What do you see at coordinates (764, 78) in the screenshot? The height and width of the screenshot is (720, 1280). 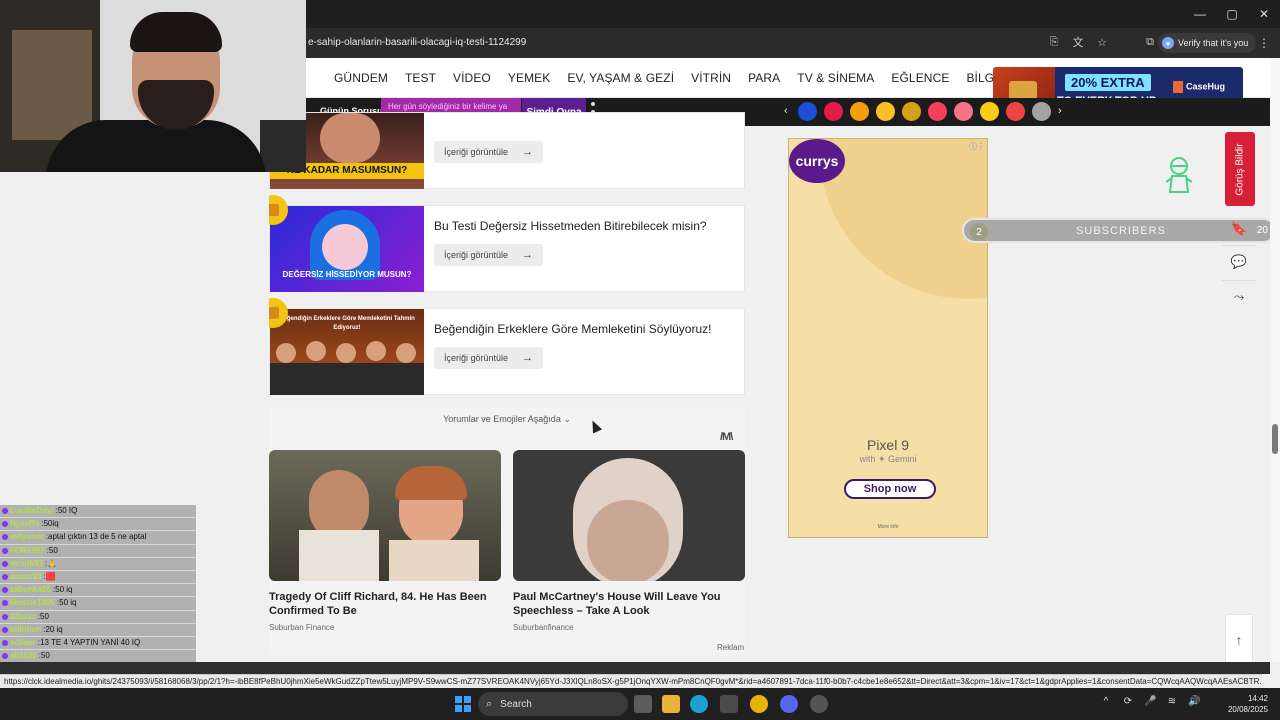 I see `nav-item-para: PARA` at bounding box center [764, 78].